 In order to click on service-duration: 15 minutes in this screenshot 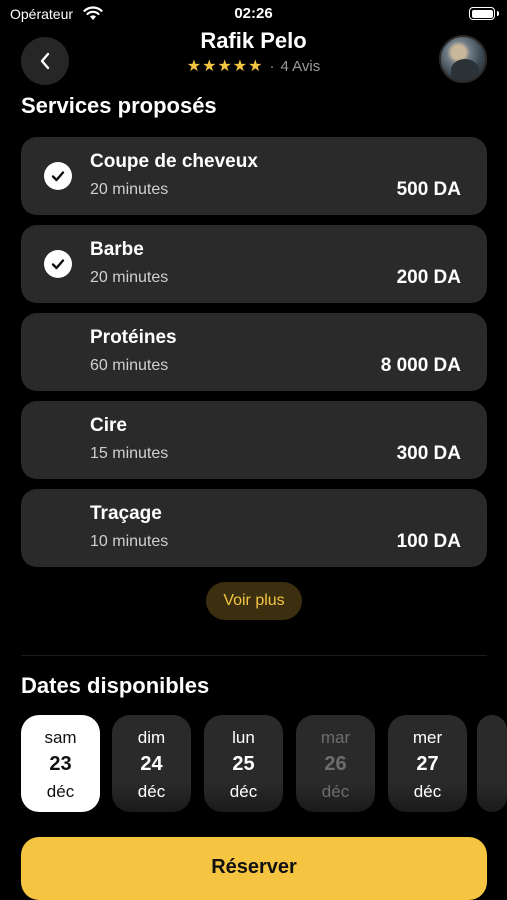, I will do `click(129, 453)`.